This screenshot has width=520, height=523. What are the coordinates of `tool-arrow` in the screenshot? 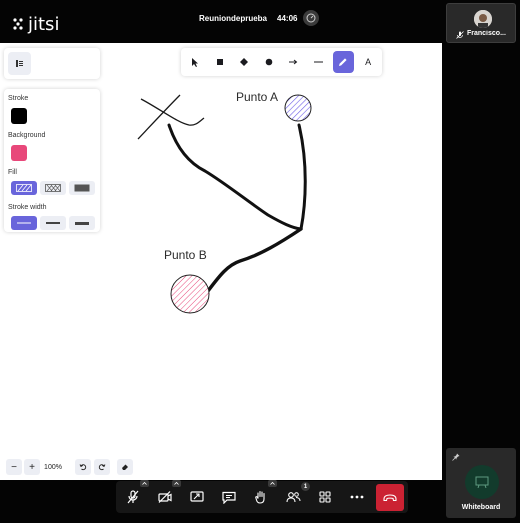 It's located at (294, 62).